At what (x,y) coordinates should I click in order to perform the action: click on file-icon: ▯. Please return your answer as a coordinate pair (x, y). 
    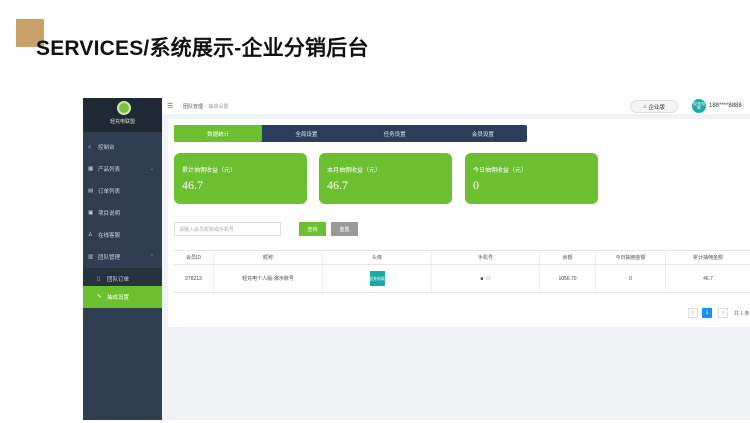
    Looking at the image, I should click on (99, 278).